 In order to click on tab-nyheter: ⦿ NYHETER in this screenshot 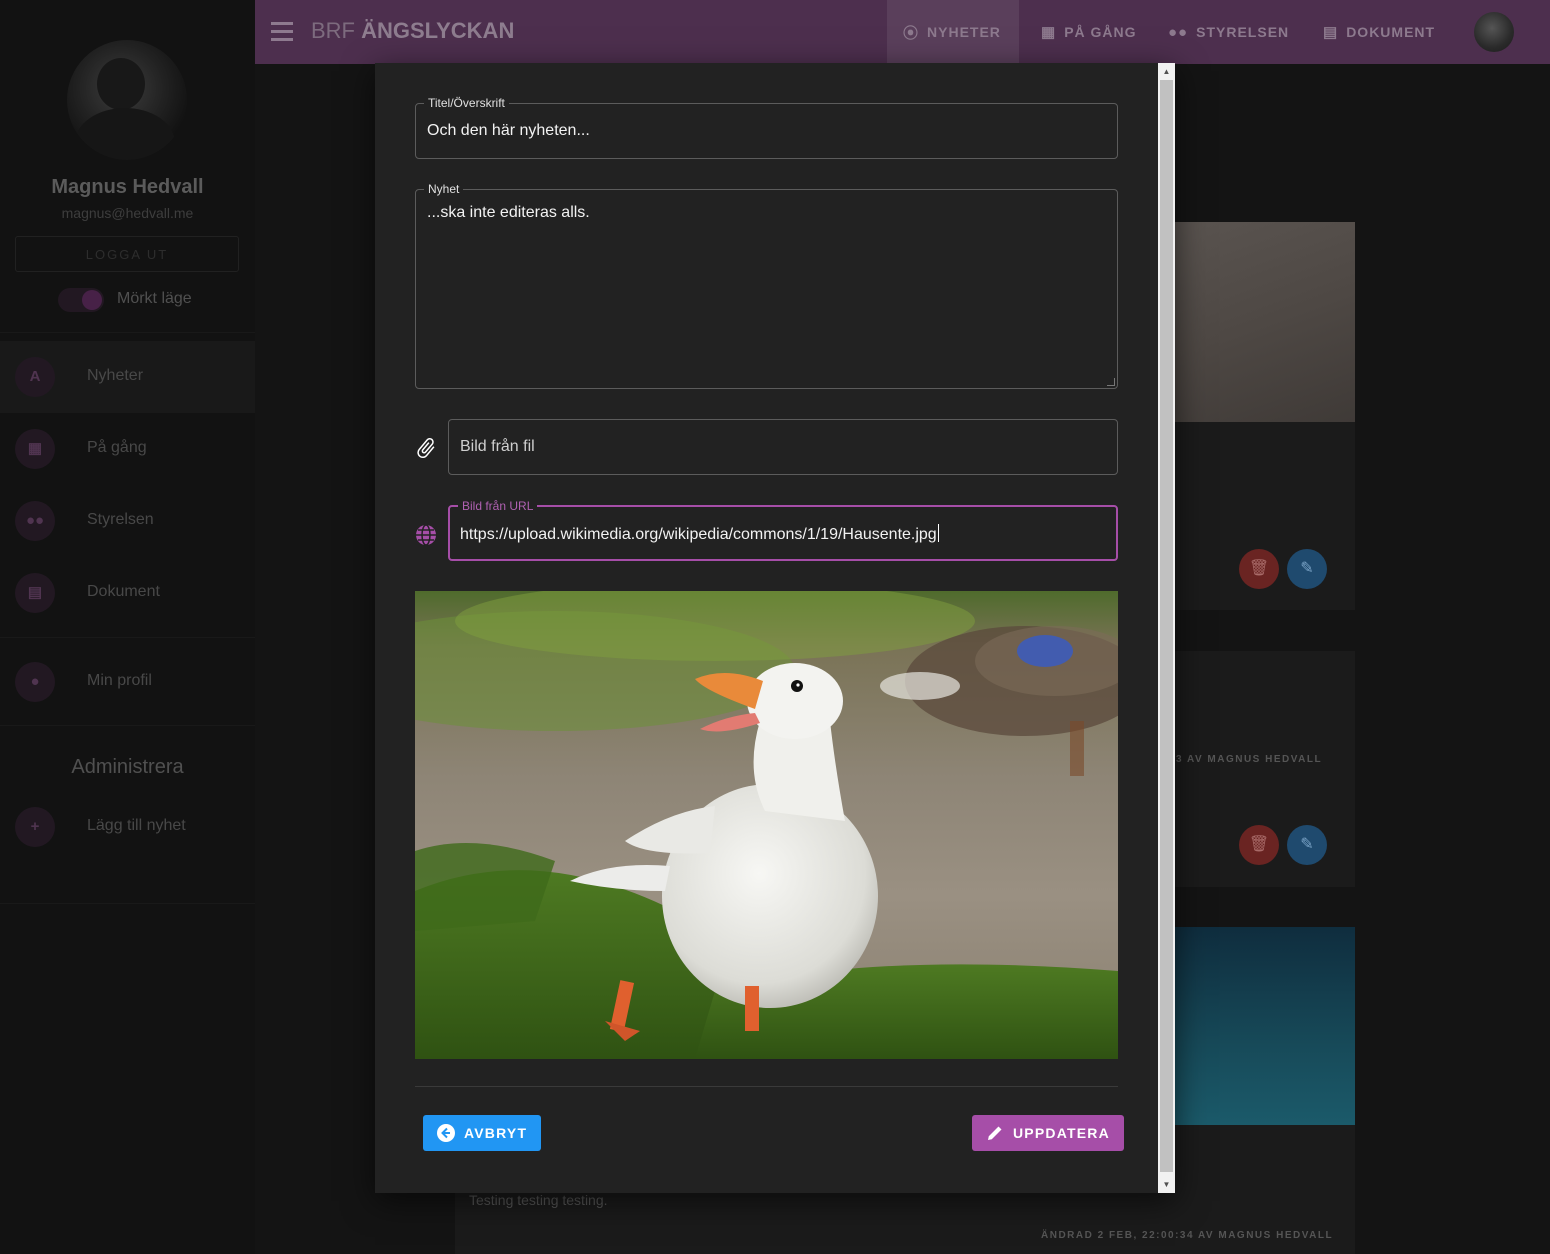, I will do `click(953, 32)`.